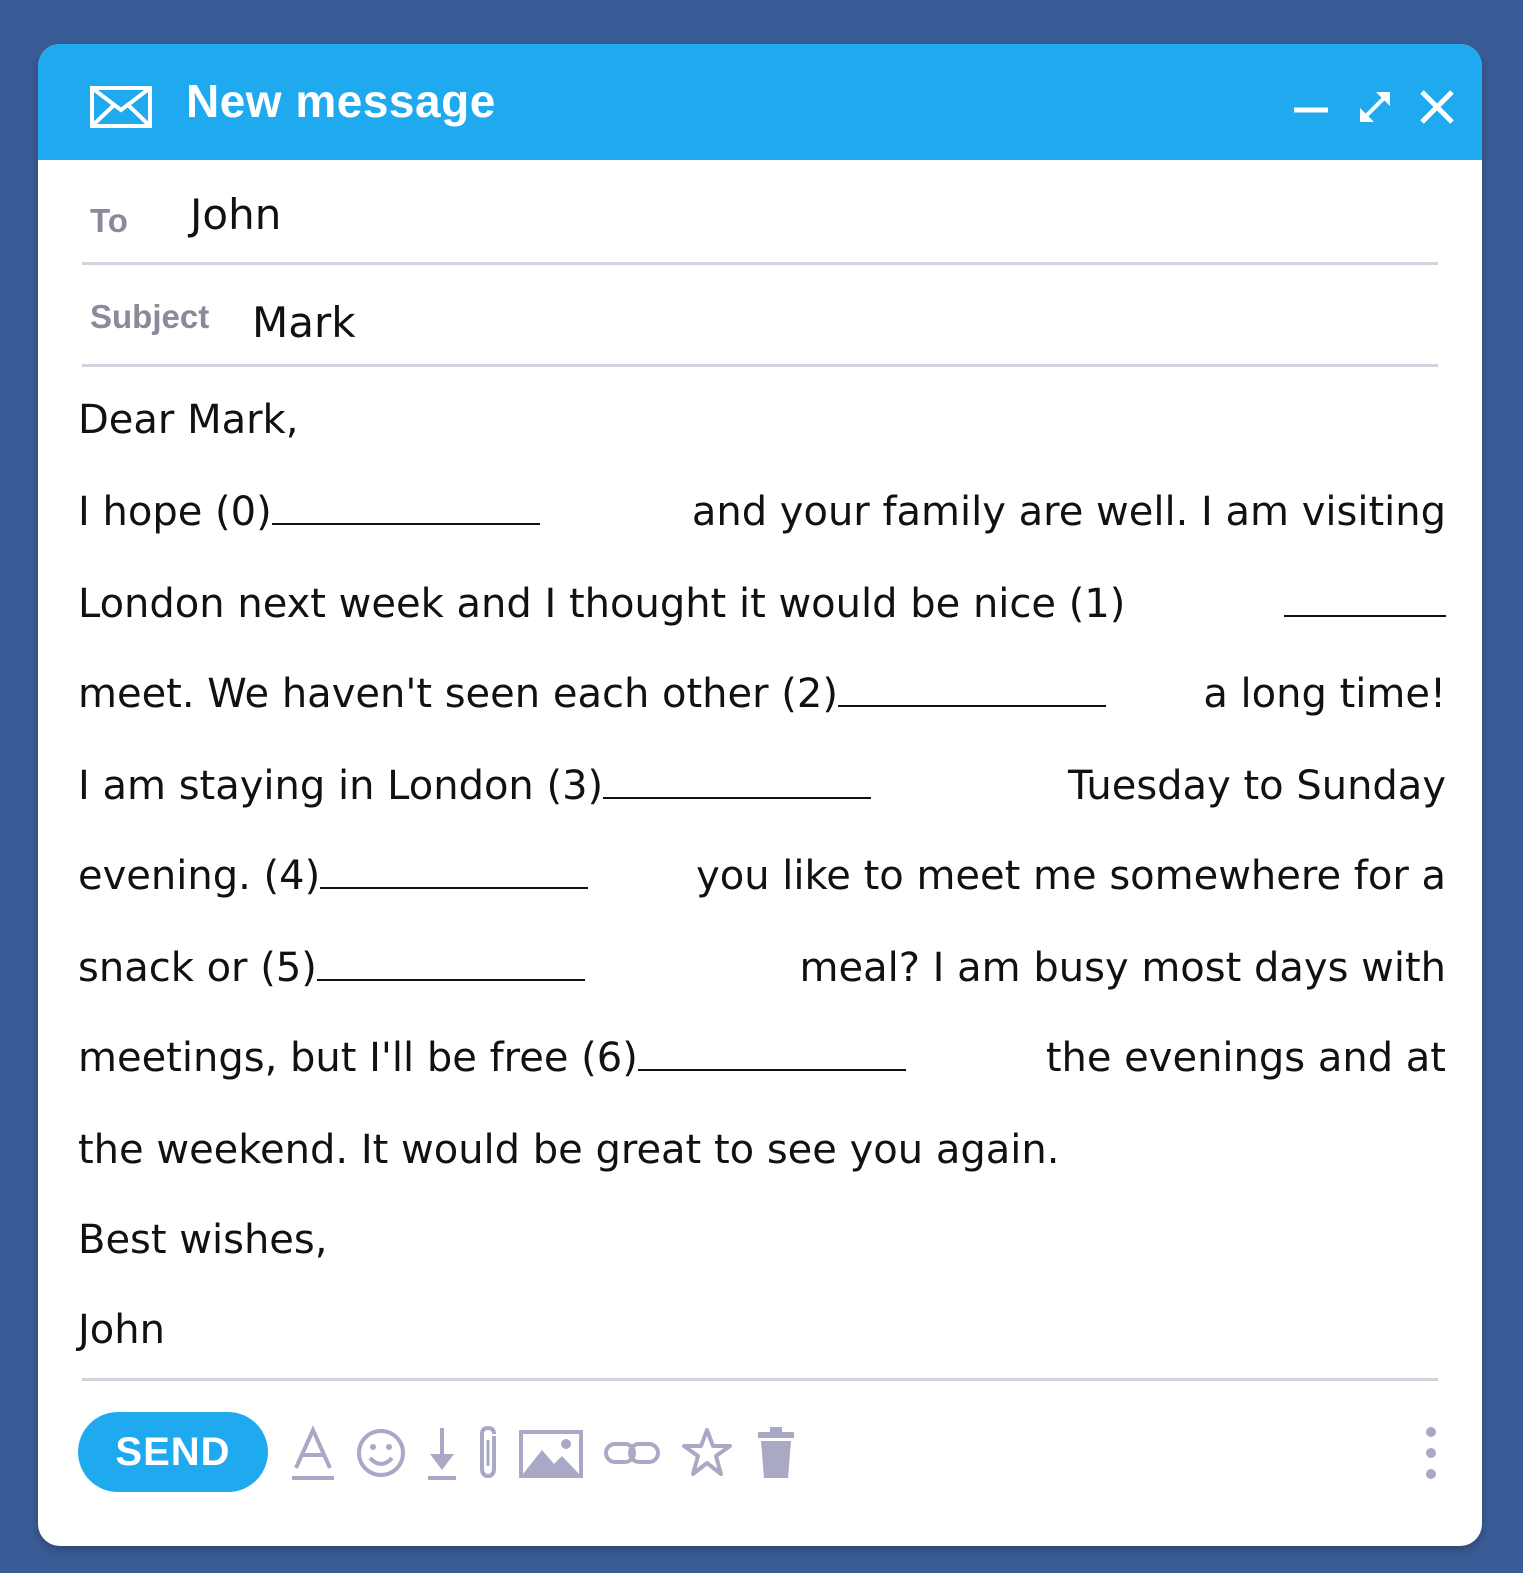 Image resolution: width=1523 pixels, height=1573 pixels. I want to click on line-text: meetings, but I'll be free (6), so click(358, 1058).